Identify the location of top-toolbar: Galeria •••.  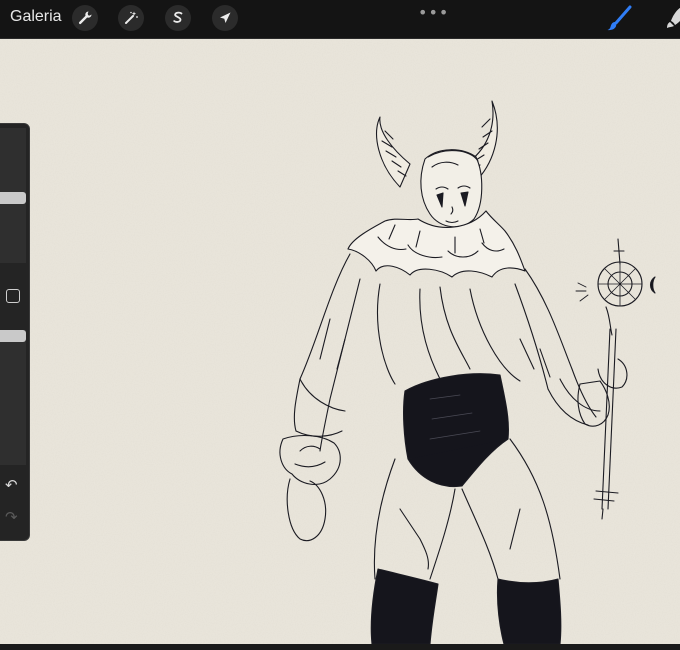
(340, 19).